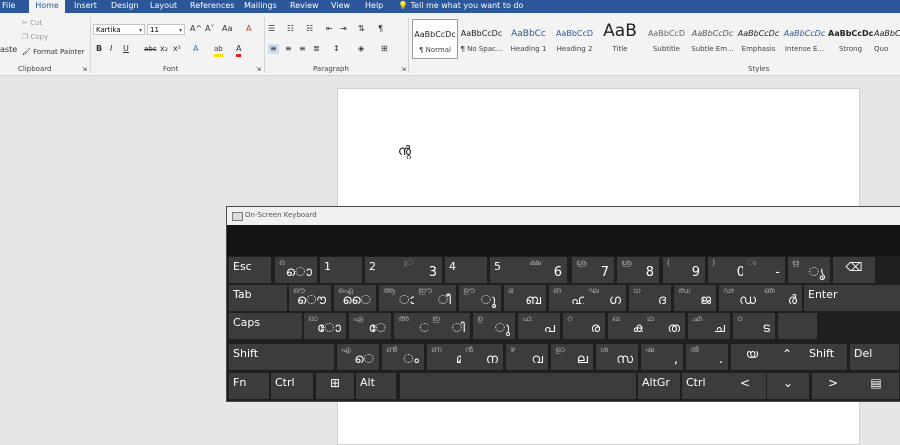  Describe the element at coordinates (684, 270) in the screenshot. I see `osk-key: (9` at that location.